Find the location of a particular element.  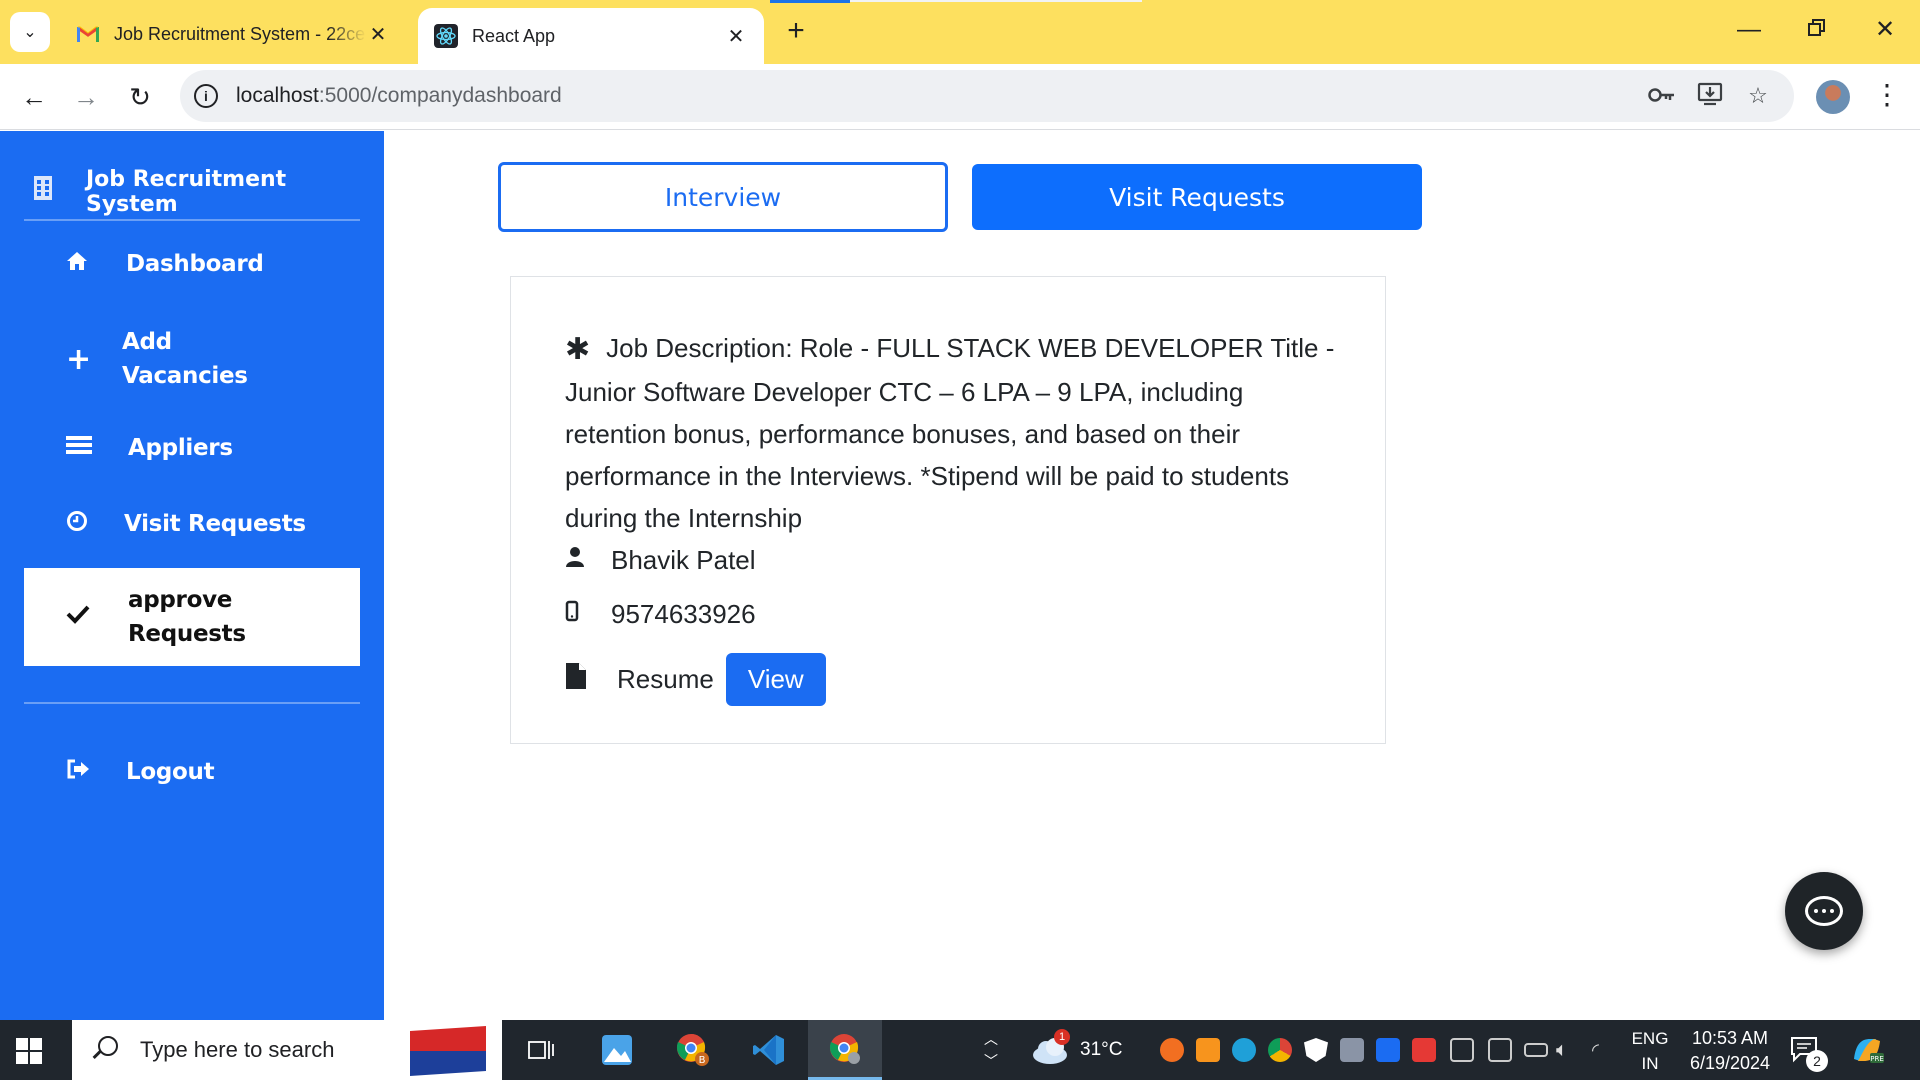

tab-search-button: ⌄ is located at coordinates (30, 32).